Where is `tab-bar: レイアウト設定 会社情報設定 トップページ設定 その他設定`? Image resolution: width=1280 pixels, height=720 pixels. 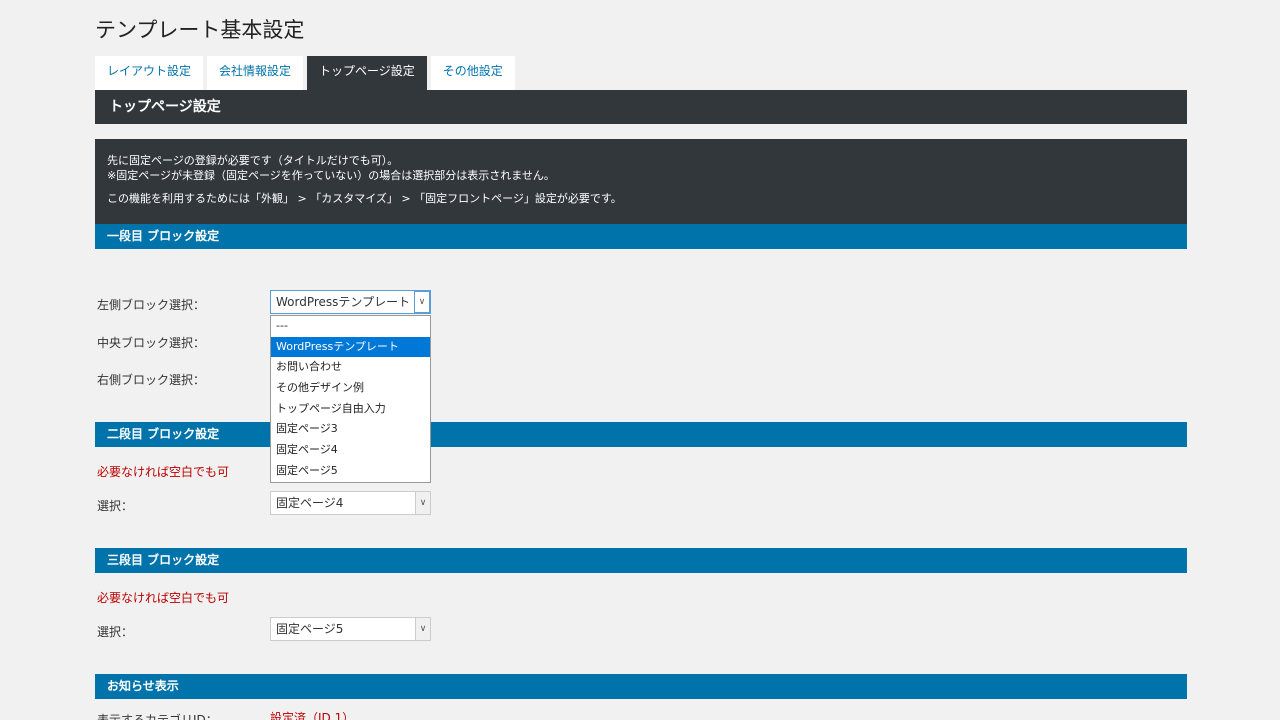 tab-bar: レイアウト設定 会社情報設定 トップページ設定 その他設定 is located at coordinates (307, 73).